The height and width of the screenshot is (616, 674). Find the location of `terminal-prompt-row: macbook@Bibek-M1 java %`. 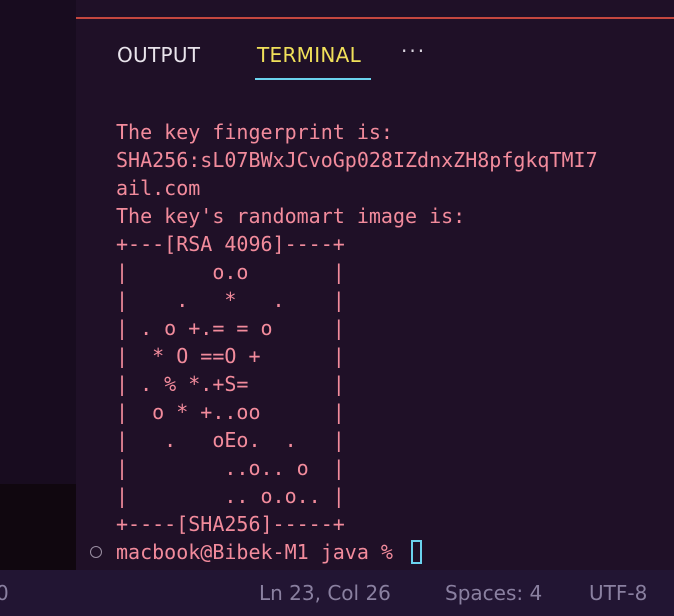

terminal-prompt-row: macbook@Bibek-M1 java % is located at coordinates (255, 552).